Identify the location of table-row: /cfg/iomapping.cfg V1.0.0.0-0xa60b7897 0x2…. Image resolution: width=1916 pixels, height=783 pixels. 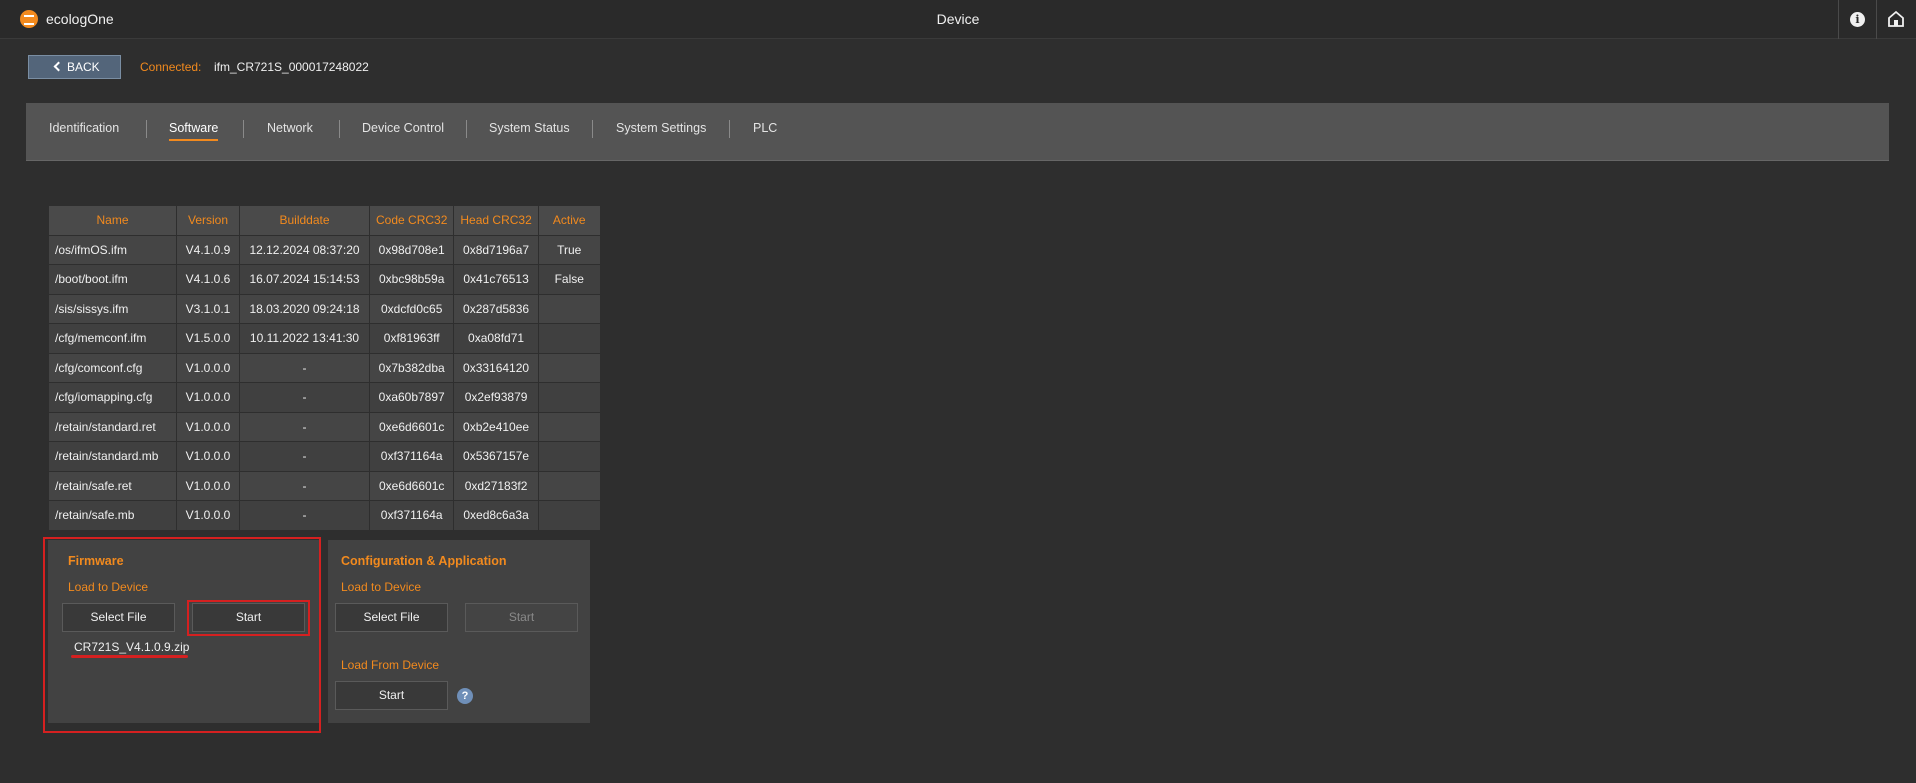
(324, 397).